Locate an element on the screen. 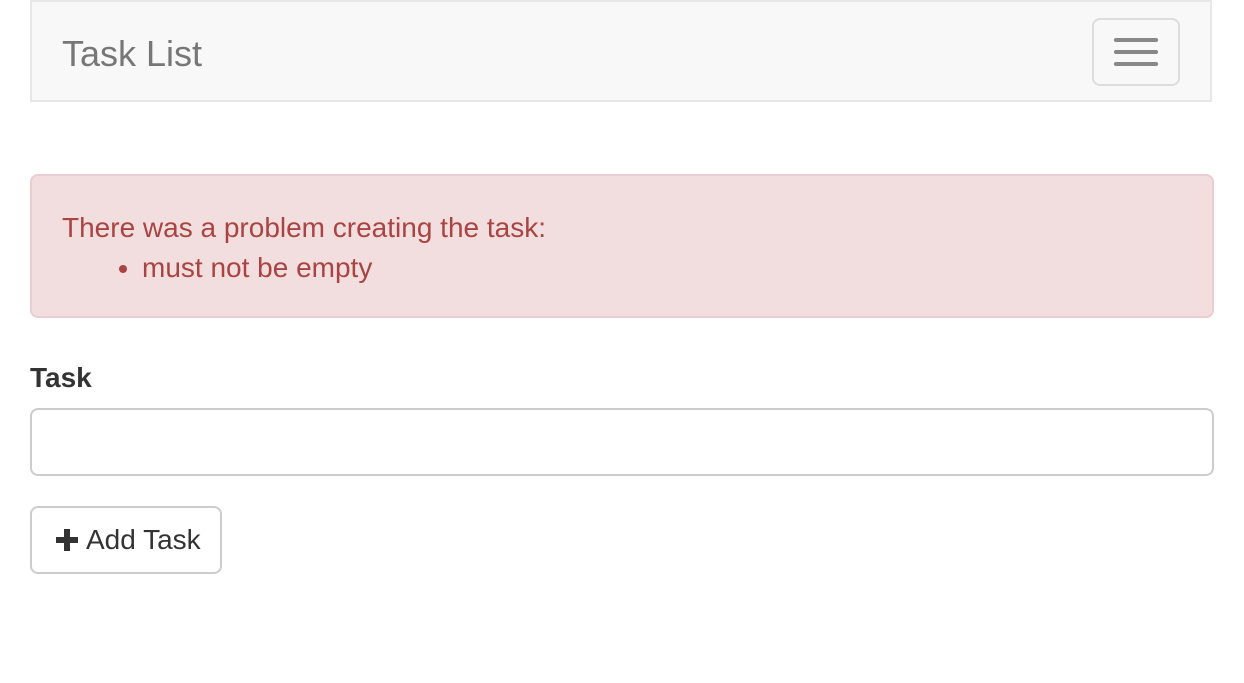  error-item: must not be empty is located at coordinates (662, 268).